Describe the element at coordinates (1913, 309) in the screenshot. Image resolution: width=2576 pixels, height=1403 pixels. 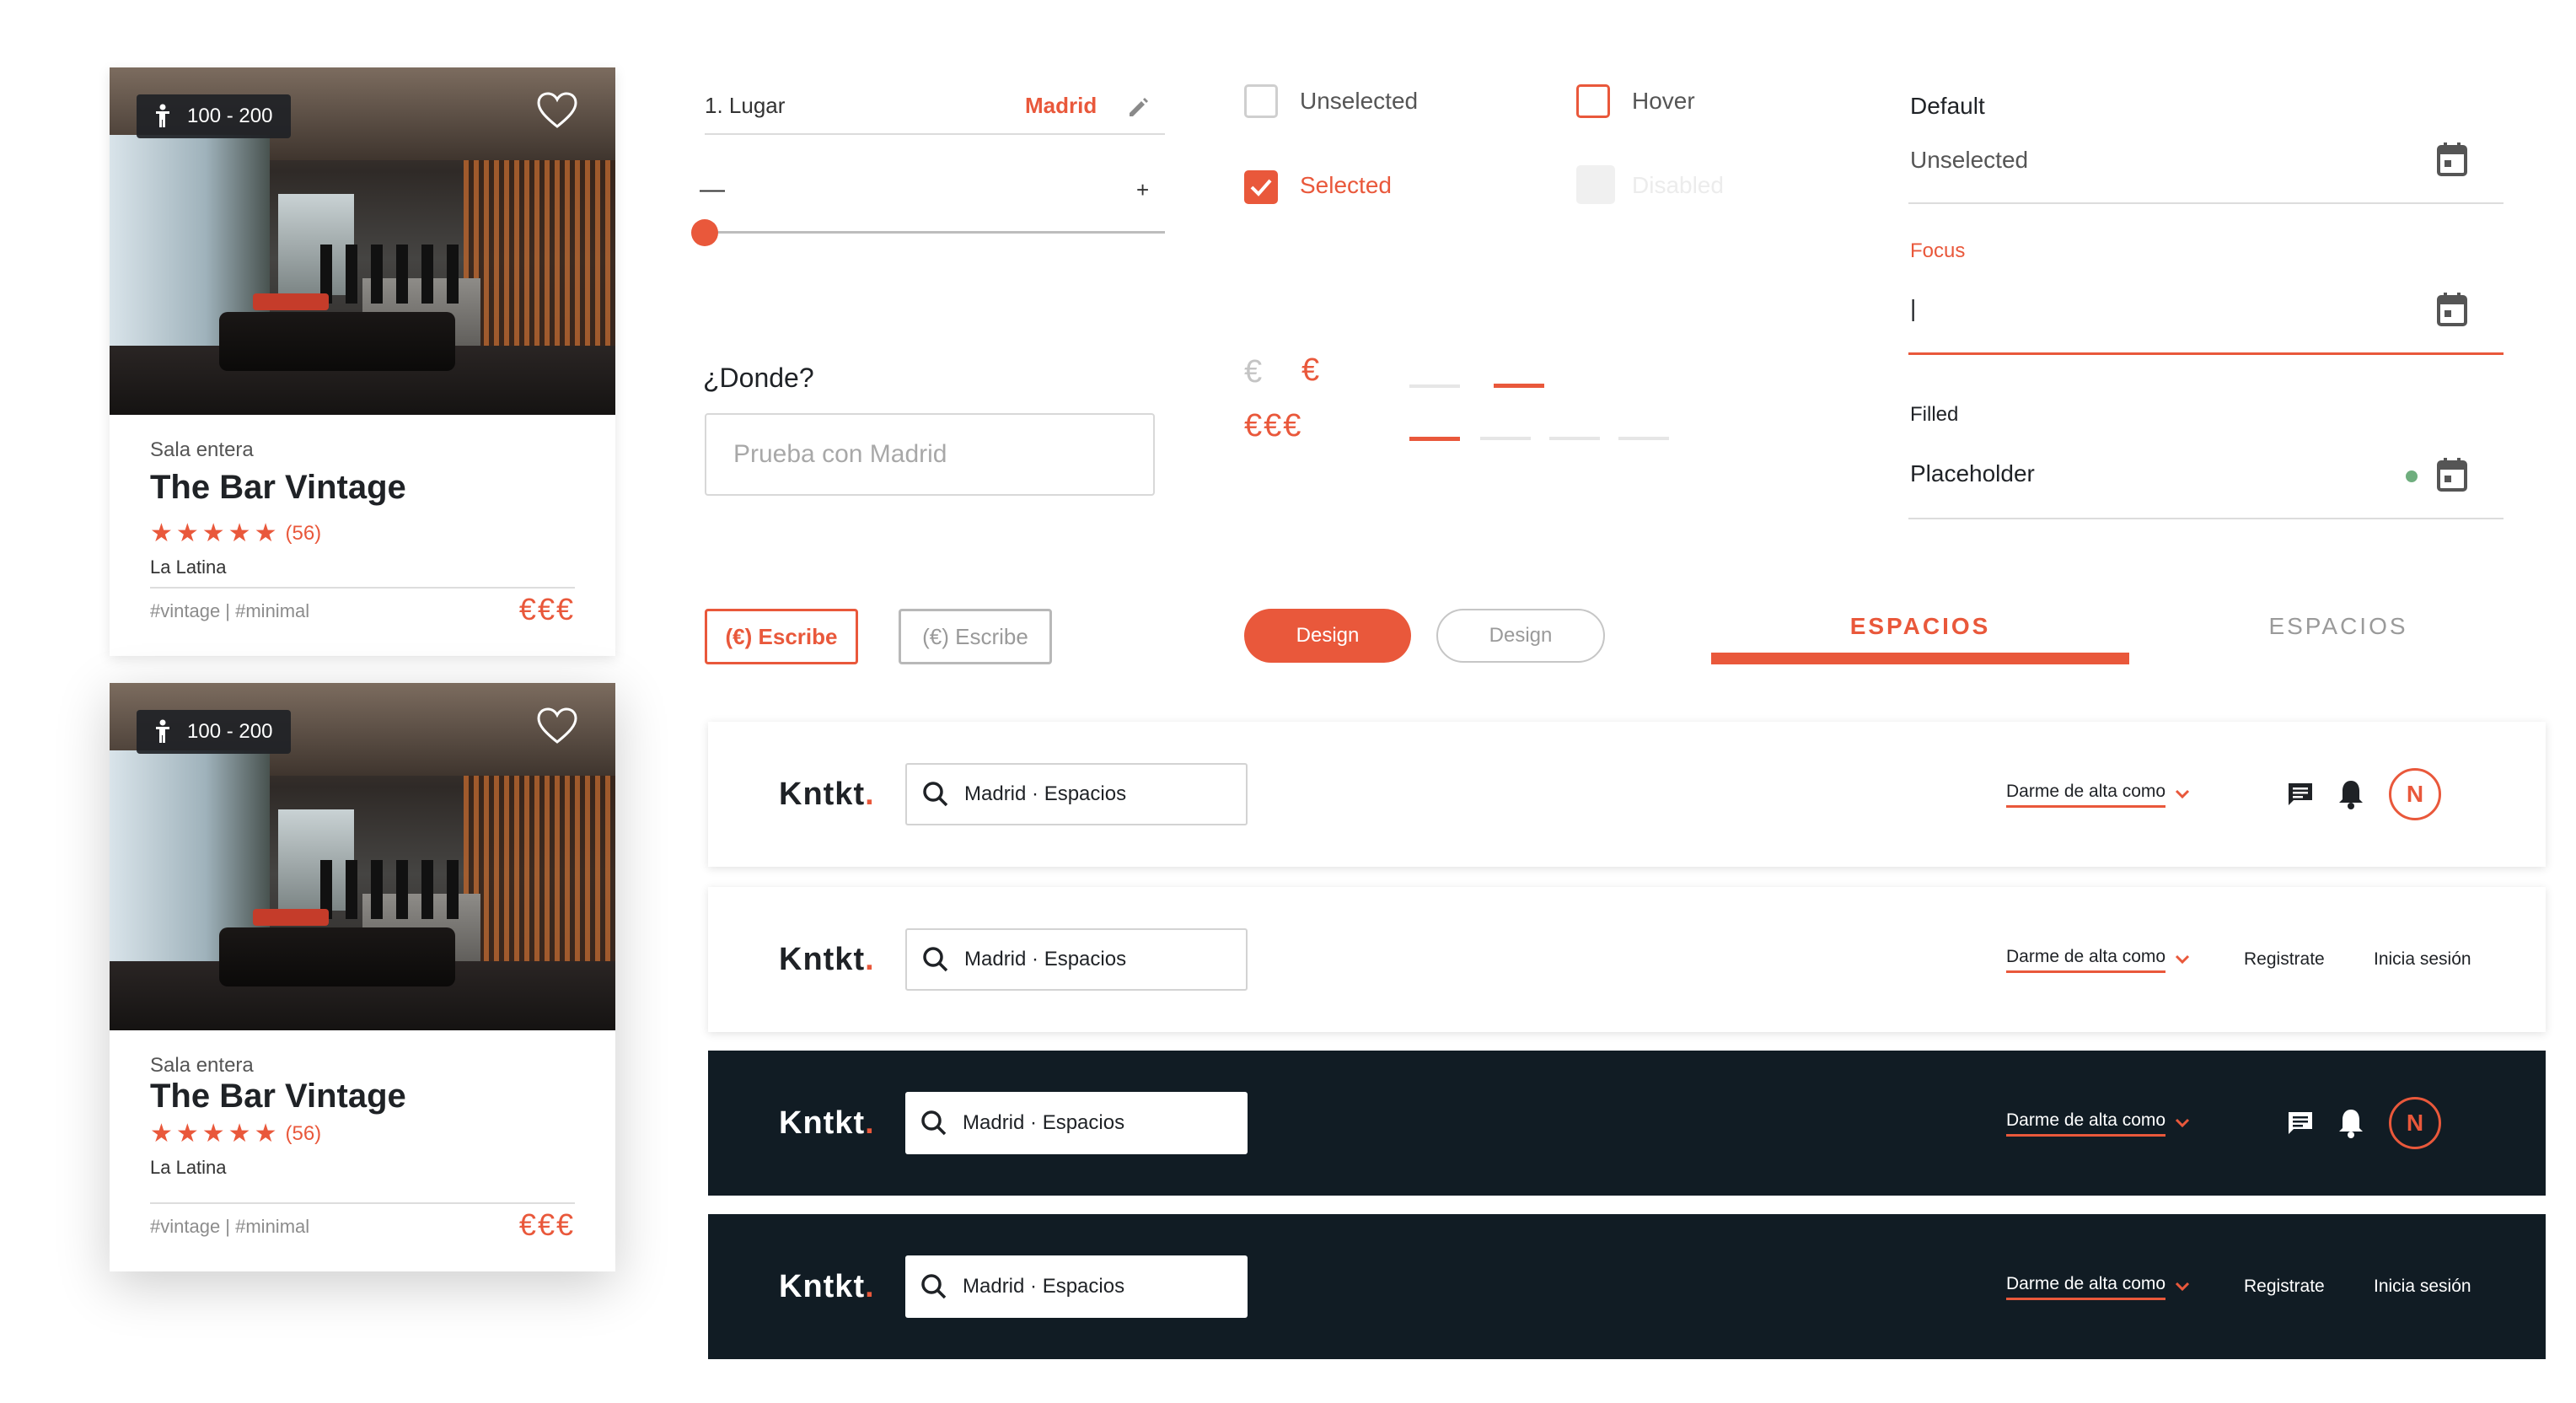
I see `date-focus-value: |` at that location.